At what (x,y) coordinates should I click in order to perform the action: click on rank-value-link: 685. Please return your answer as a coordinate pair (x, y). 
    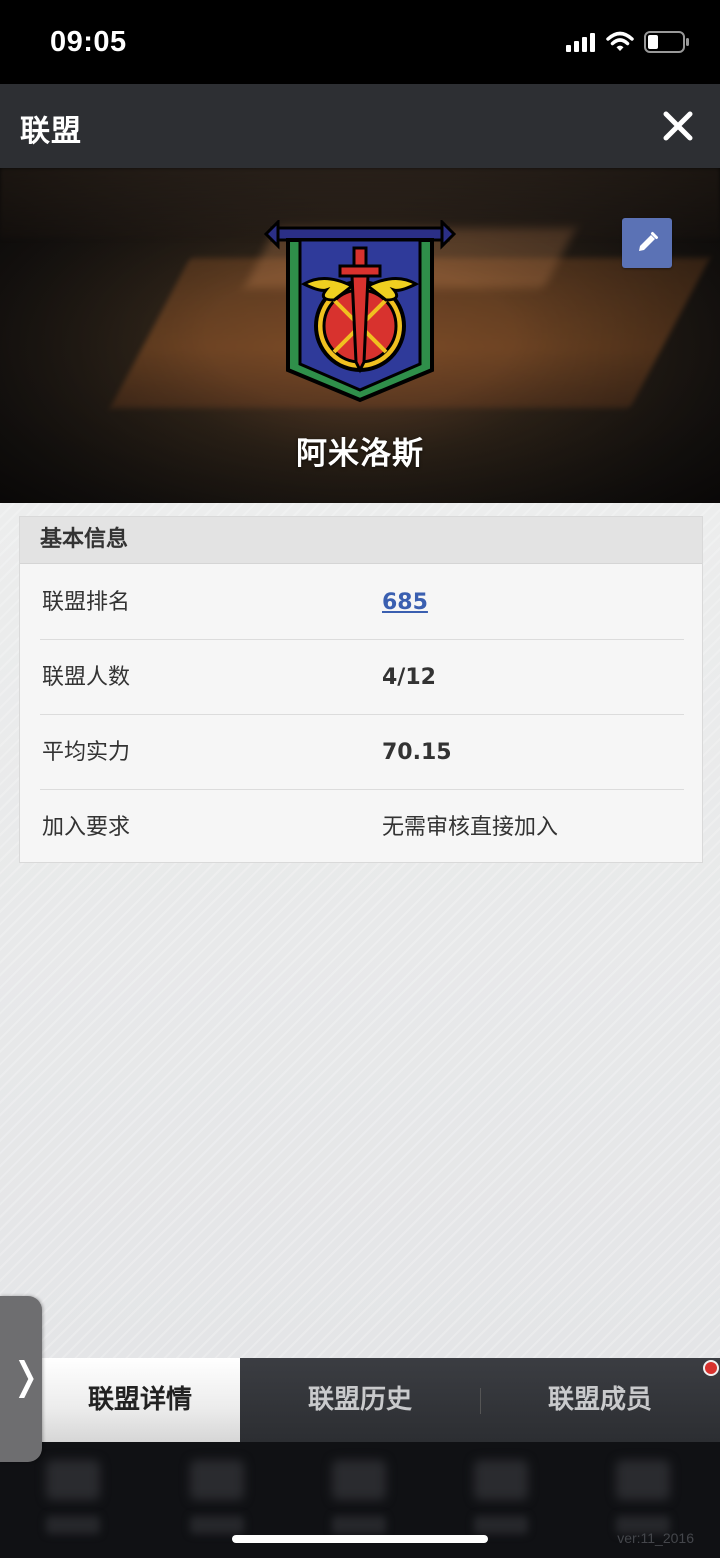
    Looking at the image, I should click on (405, 602).